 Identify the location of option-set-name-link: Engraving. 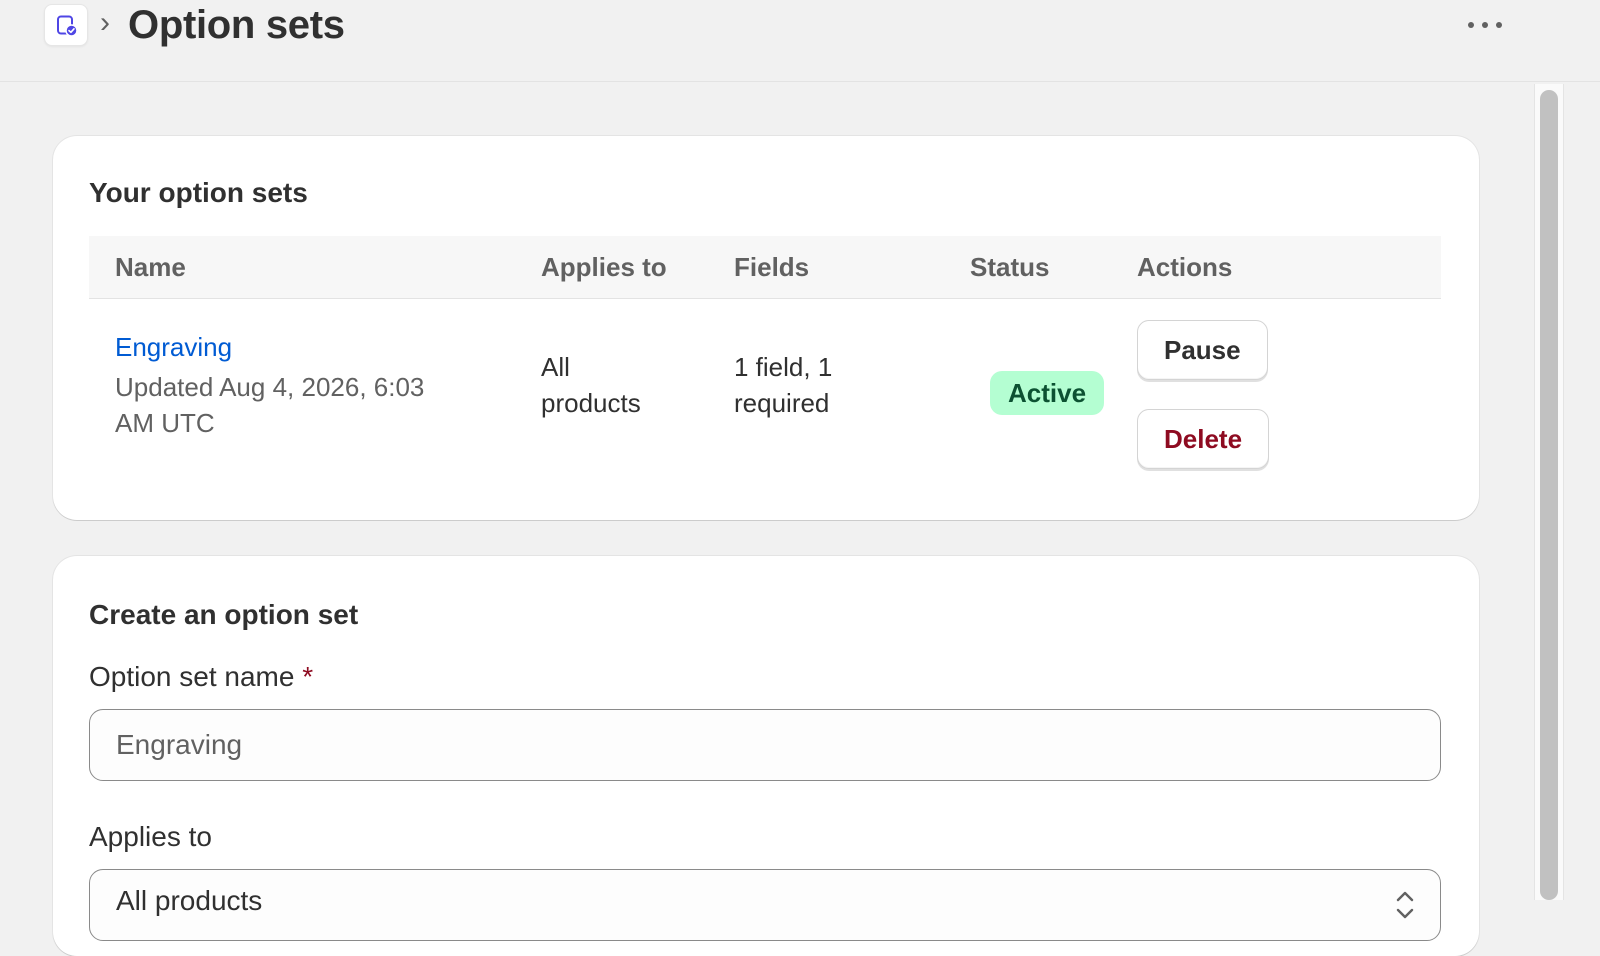
(173, 347).